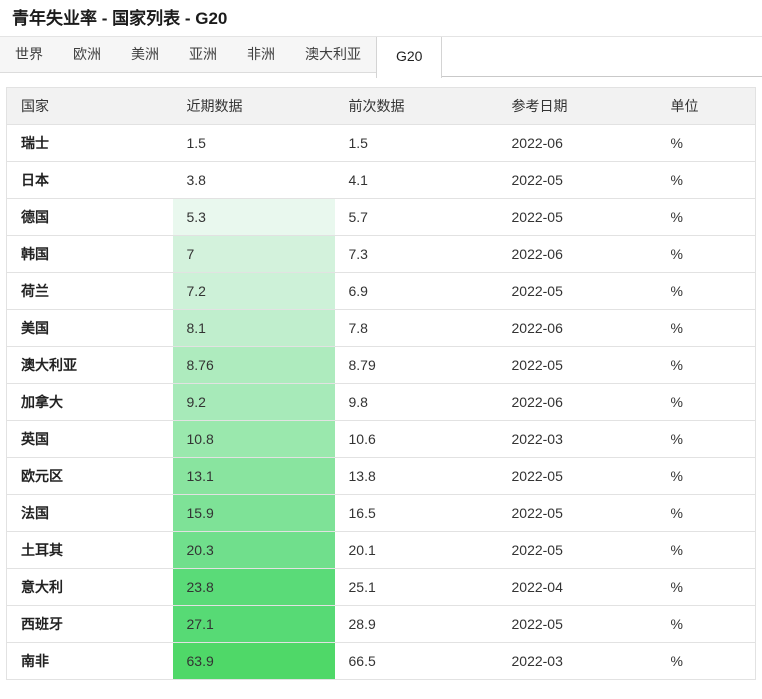 The width and height of the screenshot is (762, 699). I want to click on table-row: 韩国 7 7.3 2022-06%, so click(381, 254).